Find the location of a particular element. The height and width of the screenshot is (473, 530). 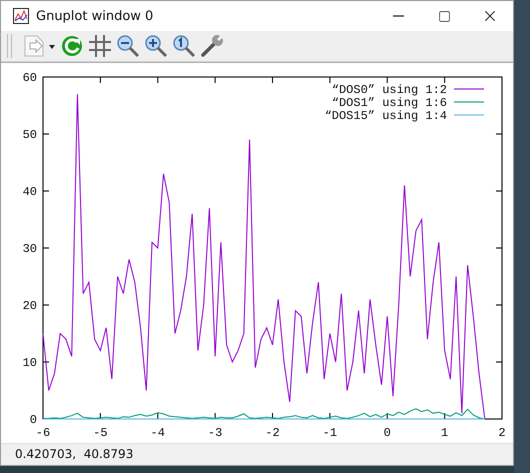

x-tick-label: -2 is located at coordinates (272, 433).